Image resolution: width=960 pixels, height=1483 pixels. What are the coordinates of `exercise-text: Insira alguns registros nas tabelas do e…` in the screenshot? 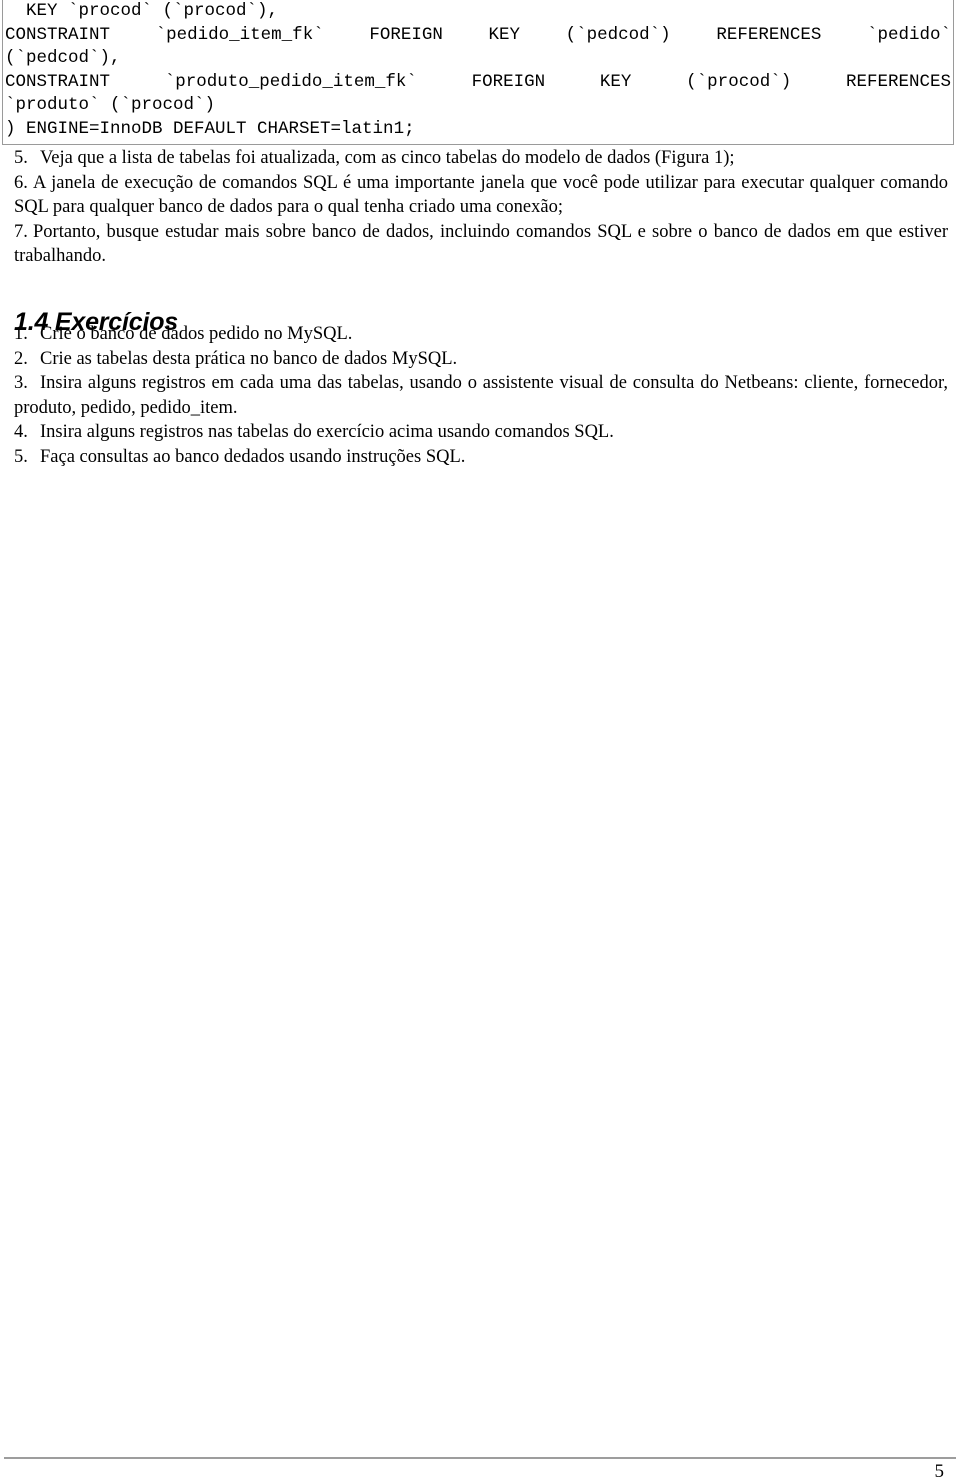 It's located at (327, 432).